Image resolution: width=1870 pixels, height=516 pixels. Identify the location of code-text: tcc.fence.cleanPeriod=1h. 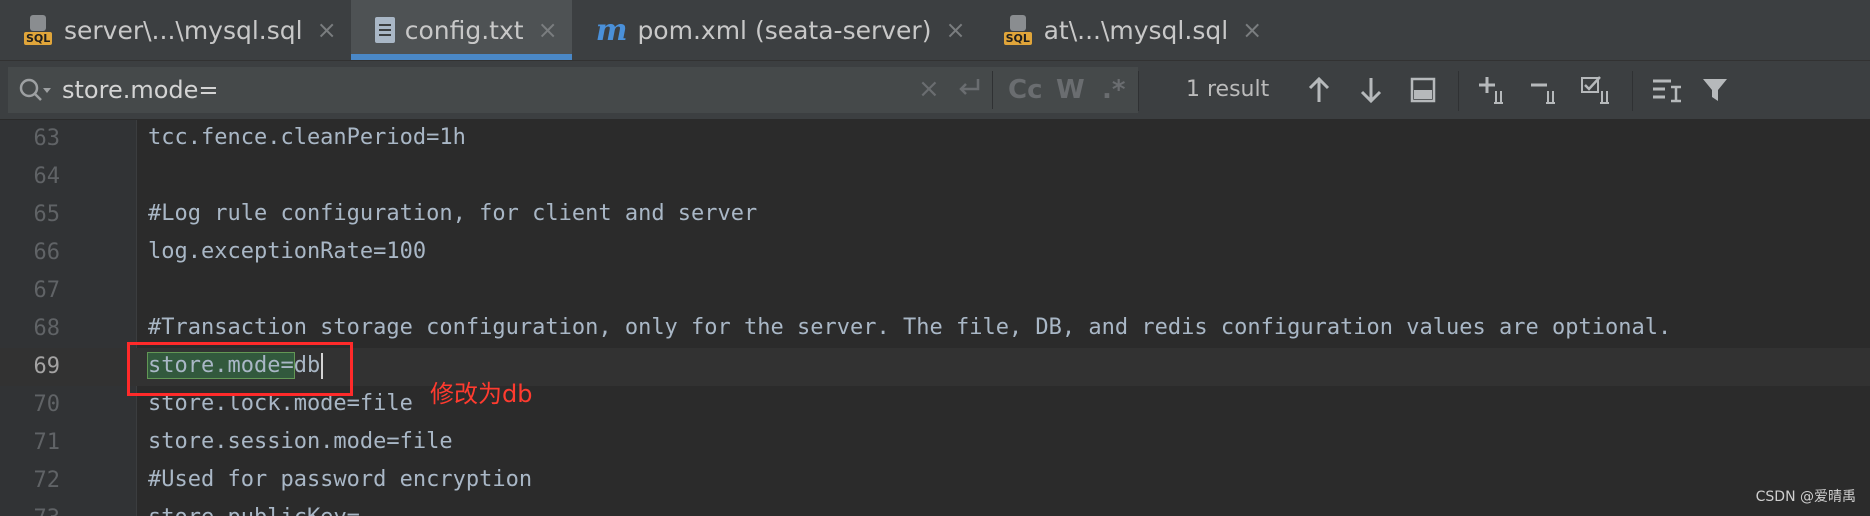
(307, 137).